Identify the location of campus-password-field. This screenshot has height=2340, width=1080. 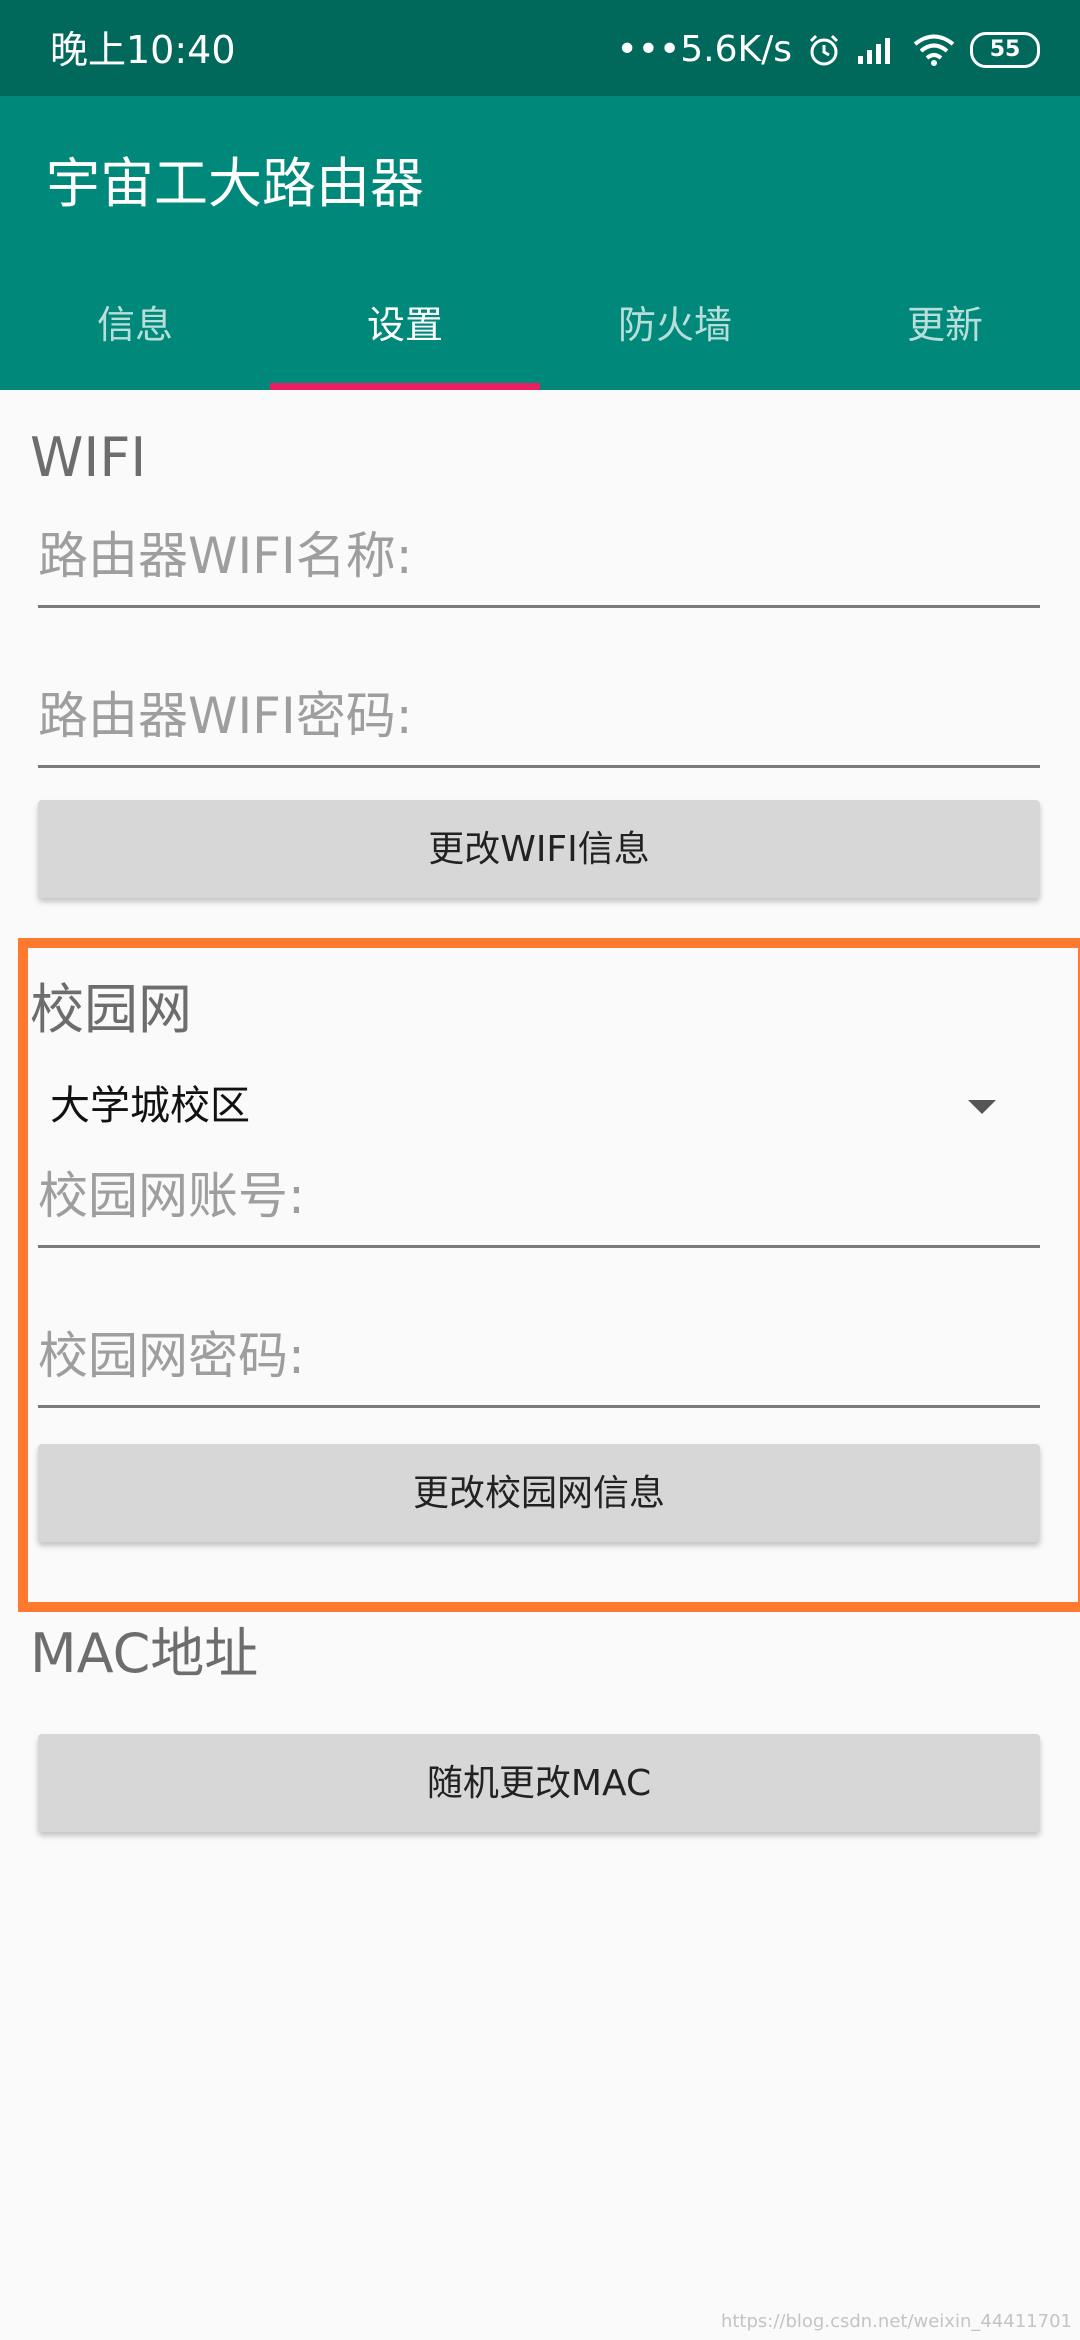
(539, 1358).